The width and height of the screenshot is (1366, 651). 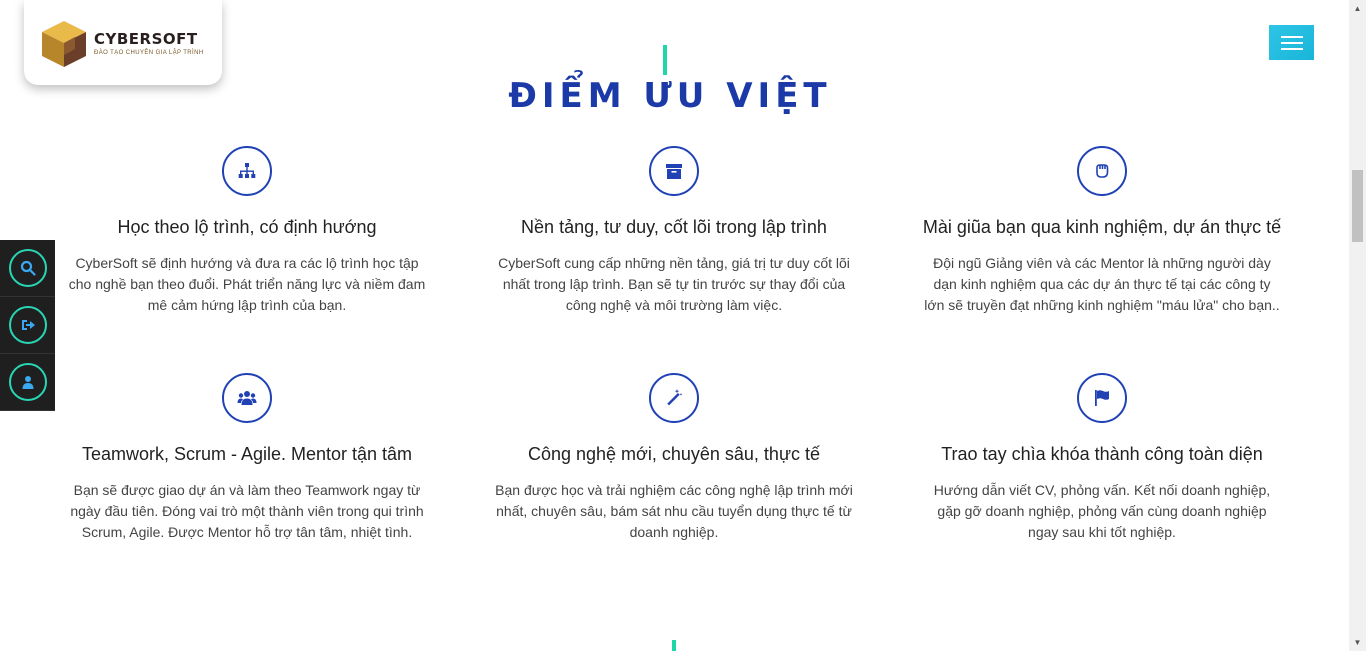 I want to click on title-accent-bar, so click(x=665, y=60).